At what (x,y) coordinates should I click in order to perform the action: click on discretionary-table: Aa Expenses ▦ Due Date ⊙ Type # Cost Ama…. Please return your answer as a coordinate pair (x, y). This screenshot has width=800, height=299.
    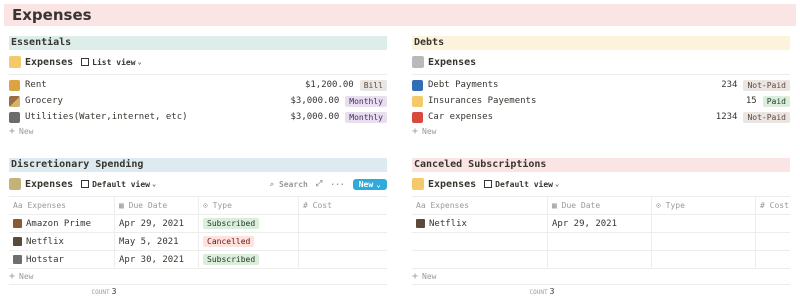
    Looking at the image, I should click on (198, 232).